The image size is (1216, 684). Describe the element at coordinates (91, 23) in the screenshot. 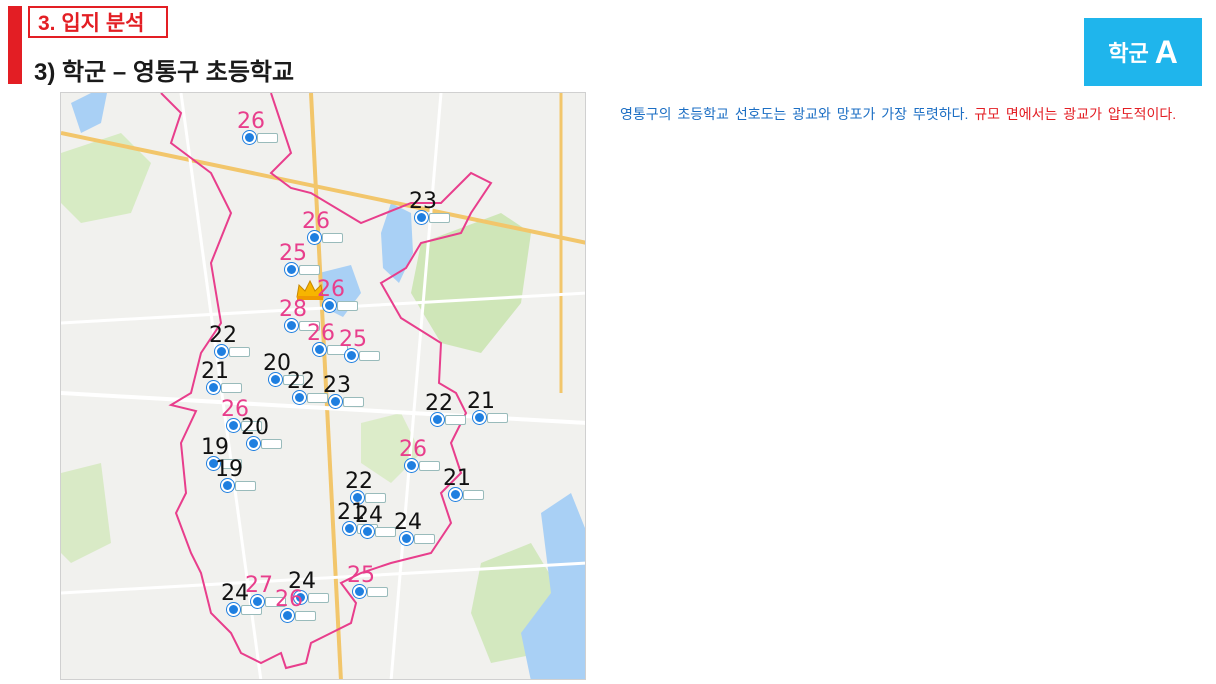

I see `section-title-text: 3. 입지 분석` at that location.